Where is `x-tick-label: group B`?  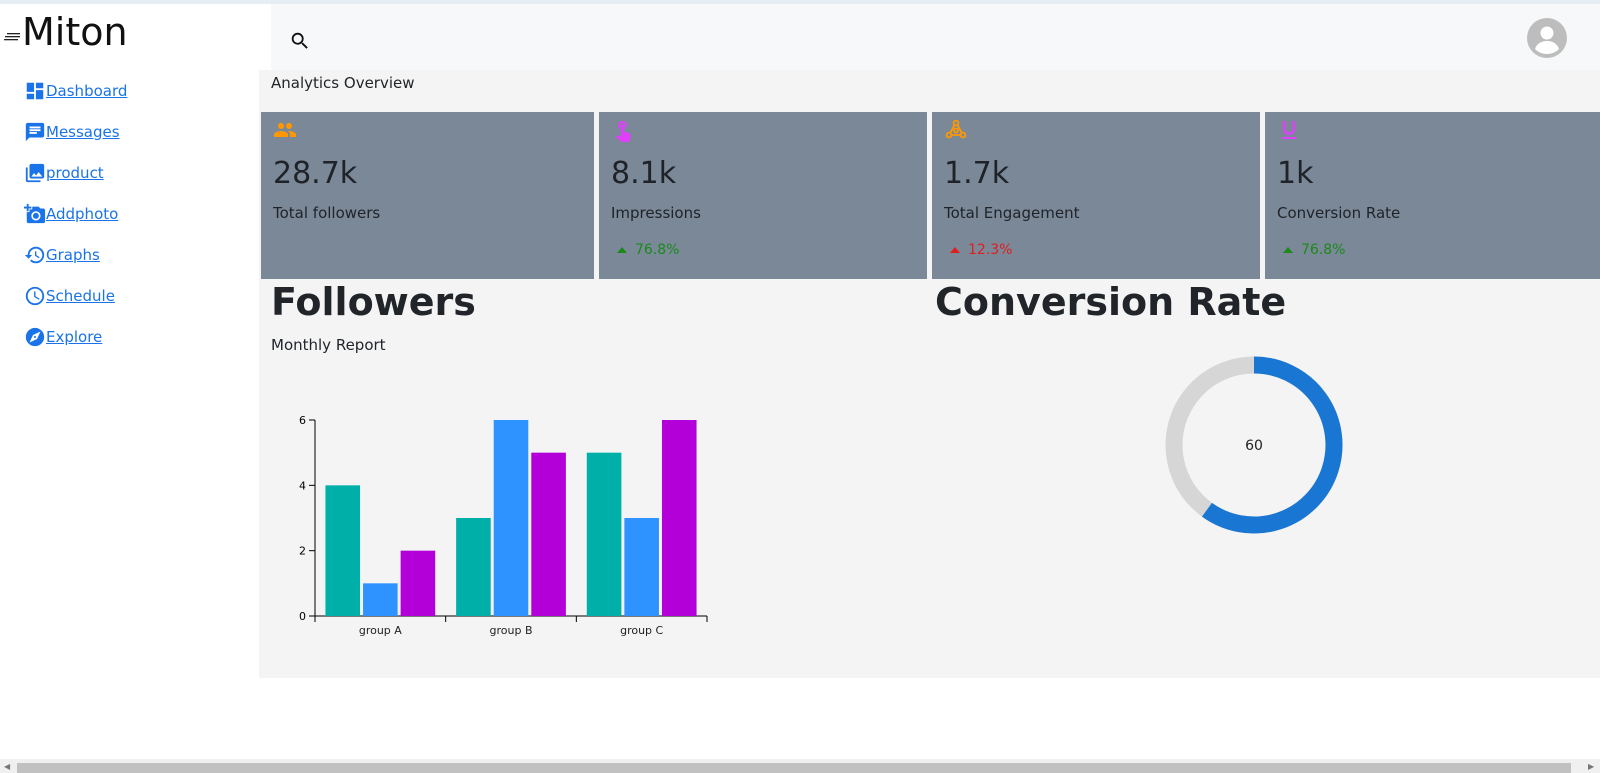
x-tick-label: group B is located at coordinates (511, 630).